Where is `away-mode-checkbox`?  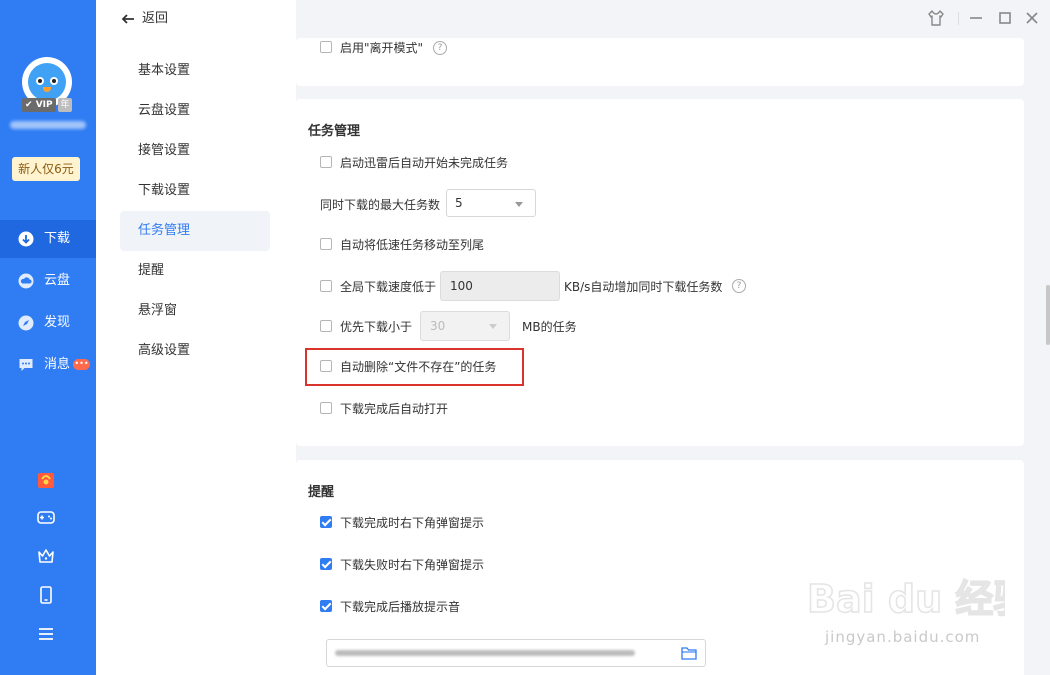 away-mode-checkbox is located at coordinates (326, 47).